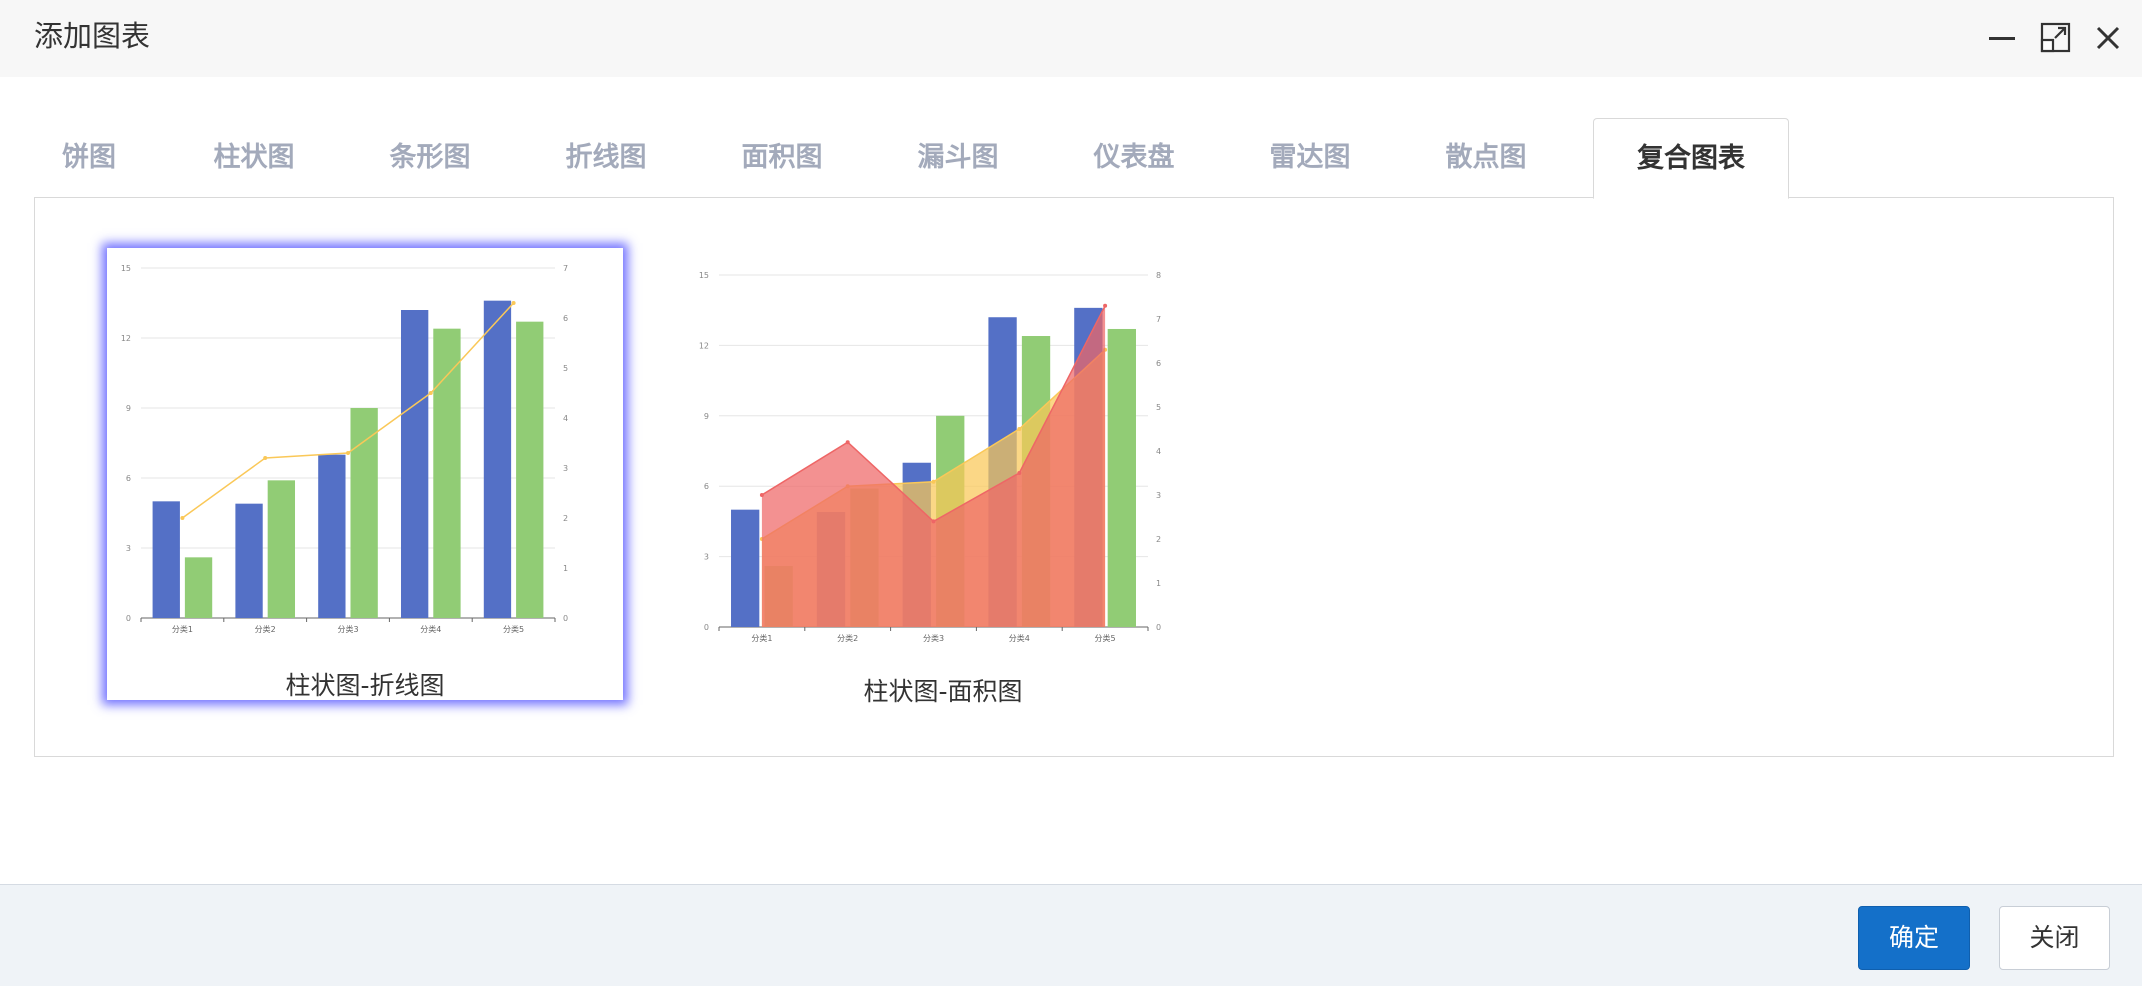  I want to click on dialog-footer: 确定 关闭, so click(1071, 935).